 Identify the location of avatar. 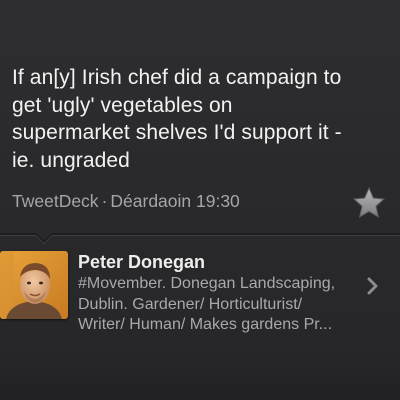
(34, 285).